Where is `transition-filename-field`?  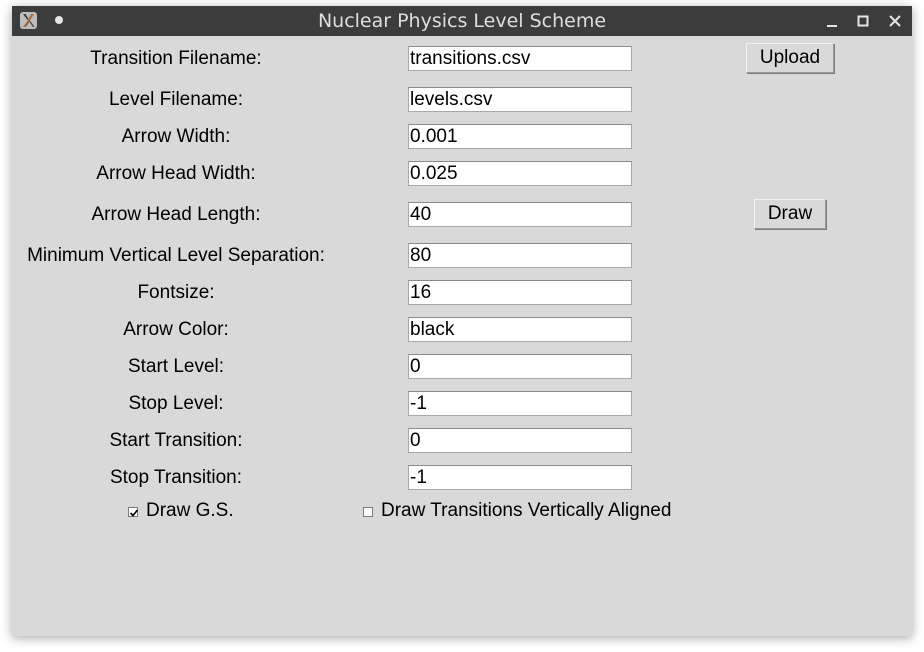
transition-filename-field is located at coordinates (520, 58).